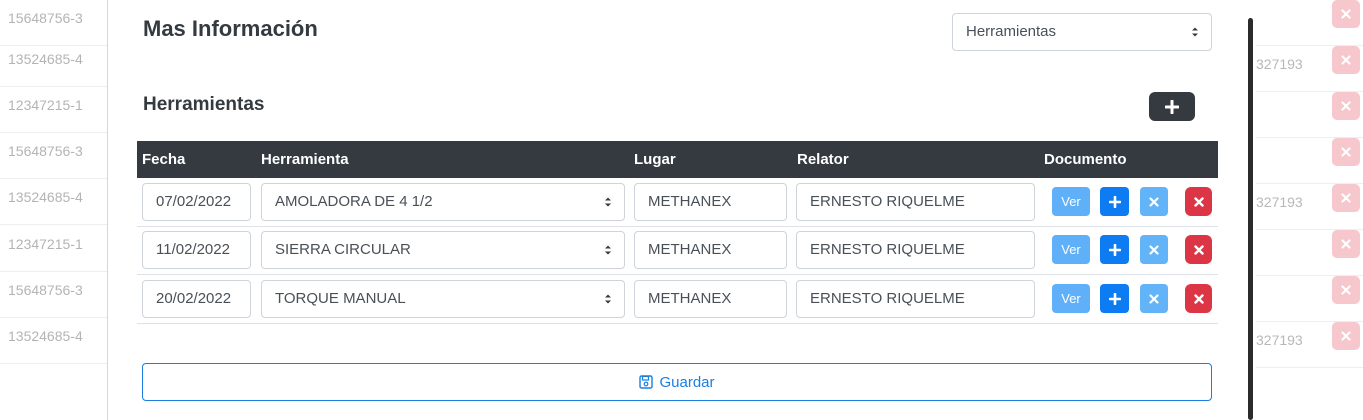 Image resolution: width=1363 pixels, height=420 pixels. Describe the element at coordinates (343, 249) in the screenshot. I see `herramienta-select-value: SIERRA CIRCULAR` at that location.